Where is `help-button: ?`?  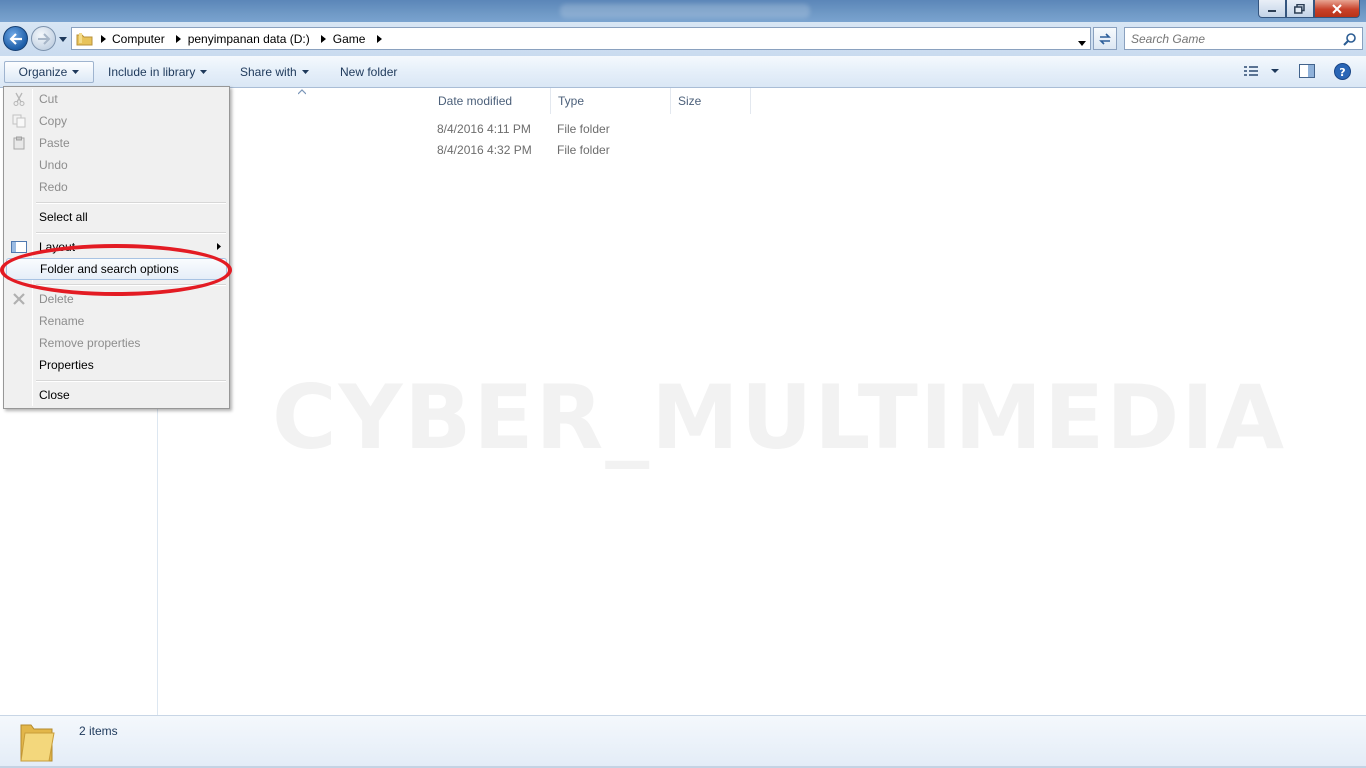 help-button: ? is located at coordinates (1342, 71).